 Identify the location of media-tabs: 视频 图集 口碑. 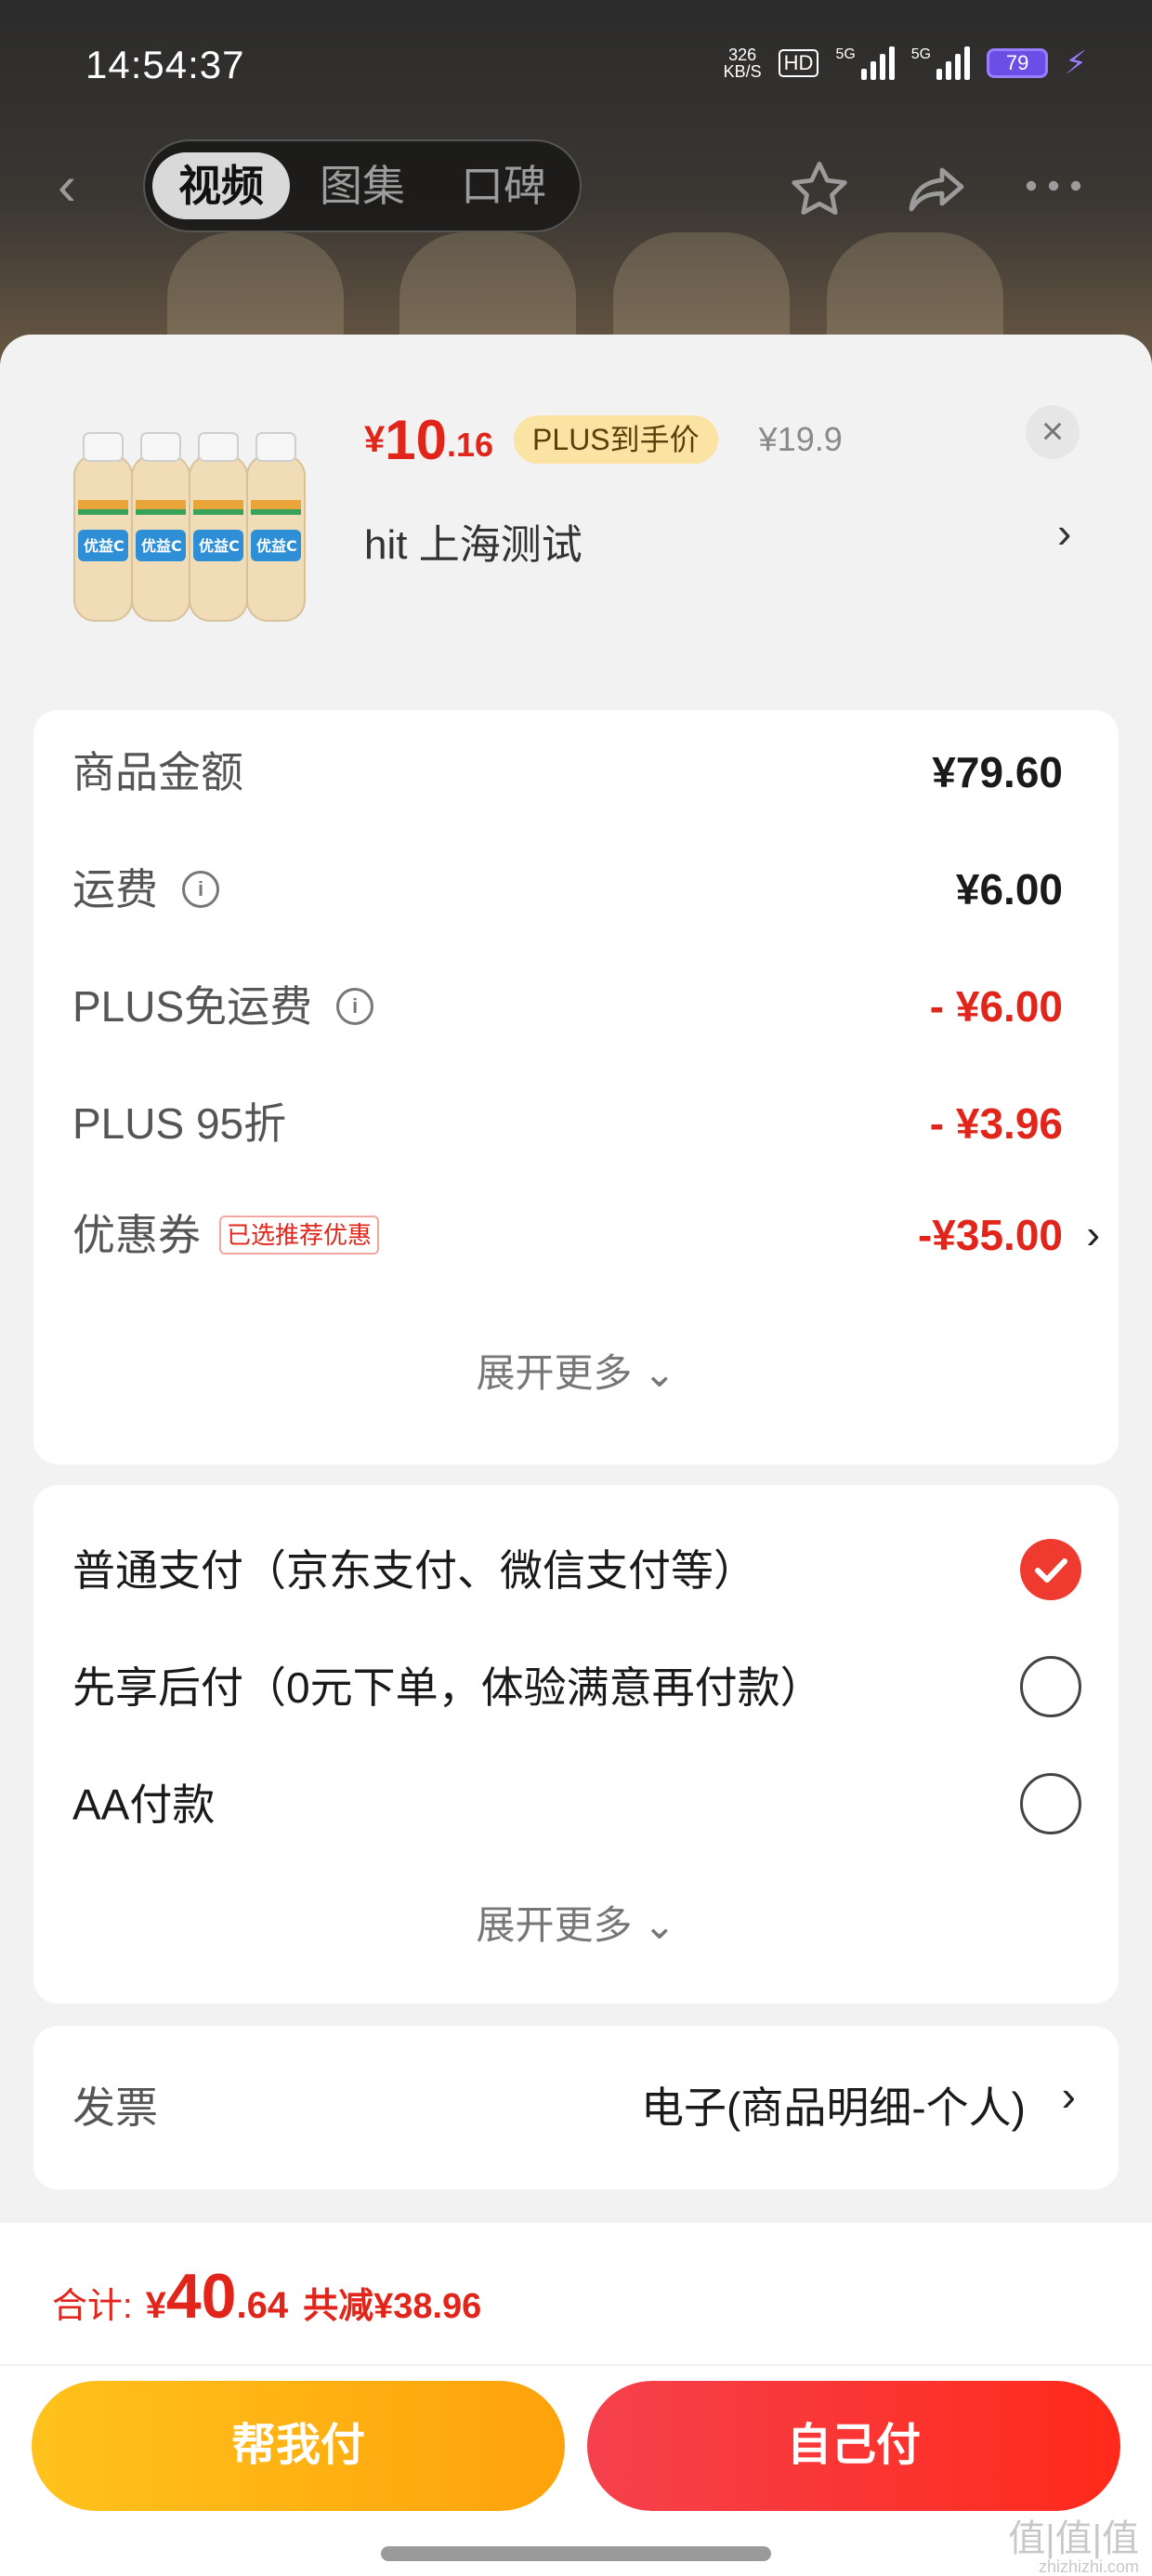
(362, 185).